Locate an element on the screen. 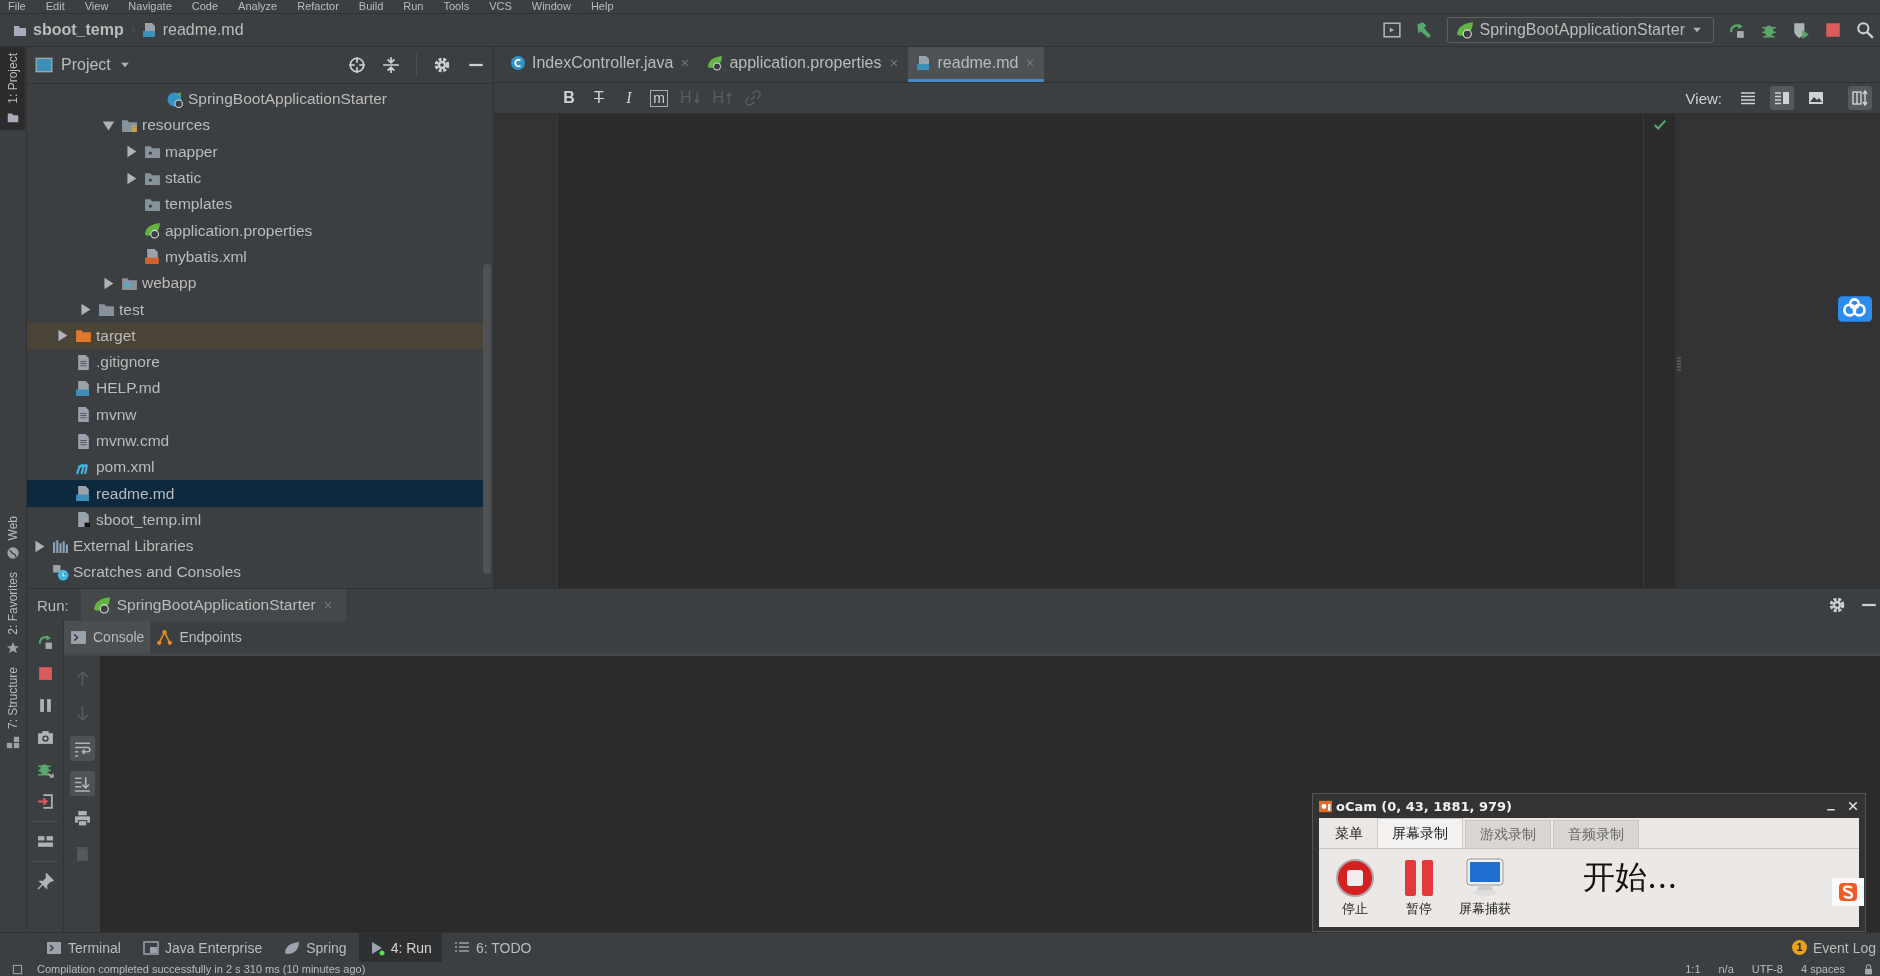  menu-item: Edit is located at coordinates (55, 6).